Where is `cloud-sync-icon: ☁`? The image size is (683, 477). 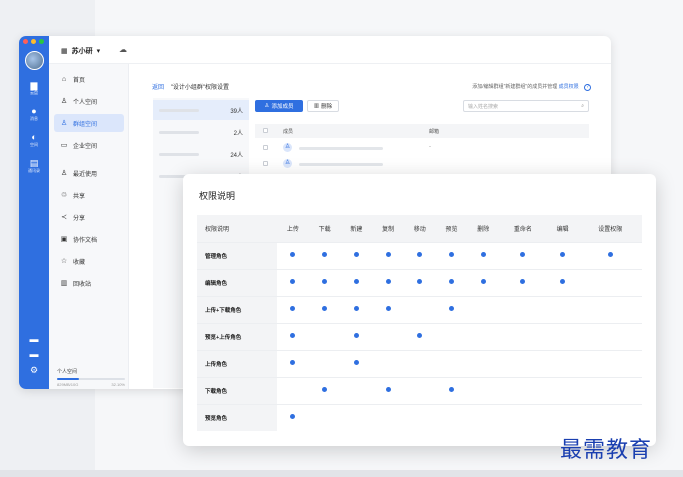
cloud-sync-icon: ☁ is located at coordinates (123, 49).